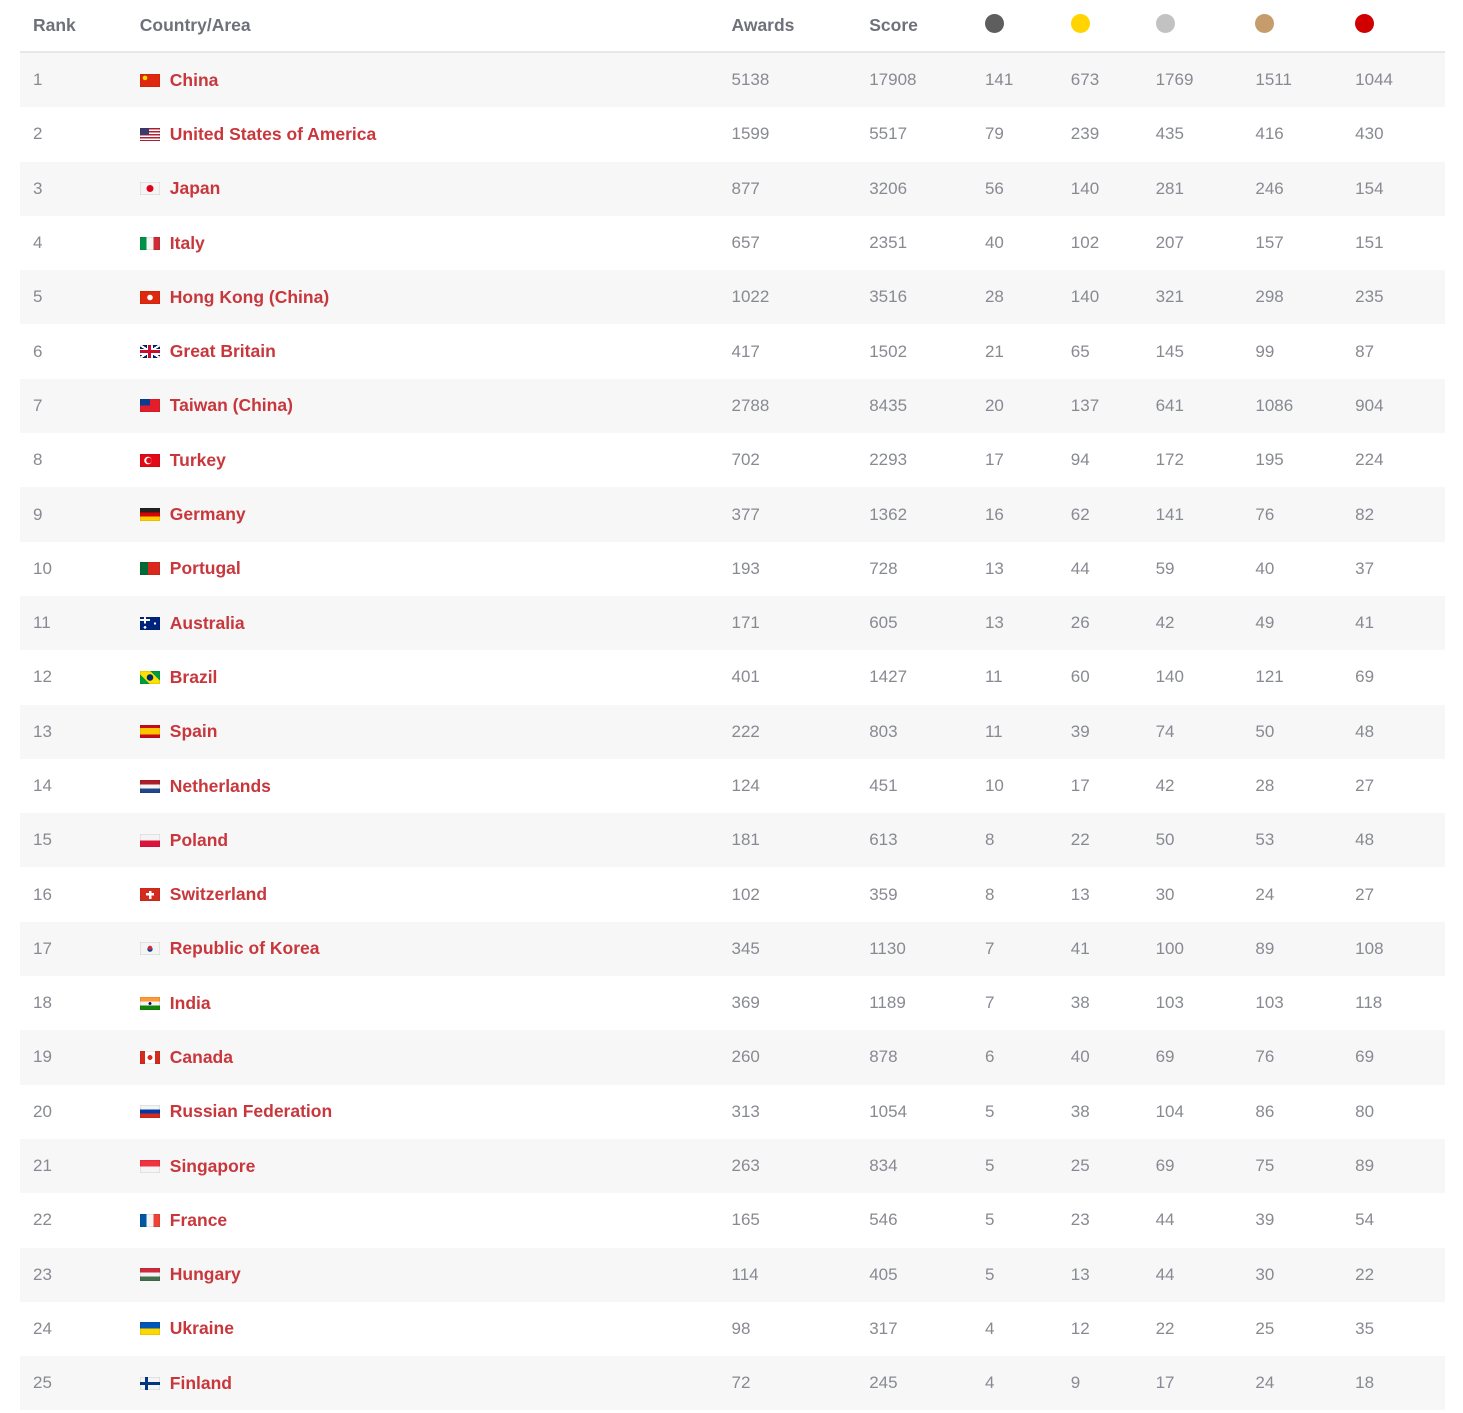  I want to click on country-link: Ukraine, so click(202, 1328).